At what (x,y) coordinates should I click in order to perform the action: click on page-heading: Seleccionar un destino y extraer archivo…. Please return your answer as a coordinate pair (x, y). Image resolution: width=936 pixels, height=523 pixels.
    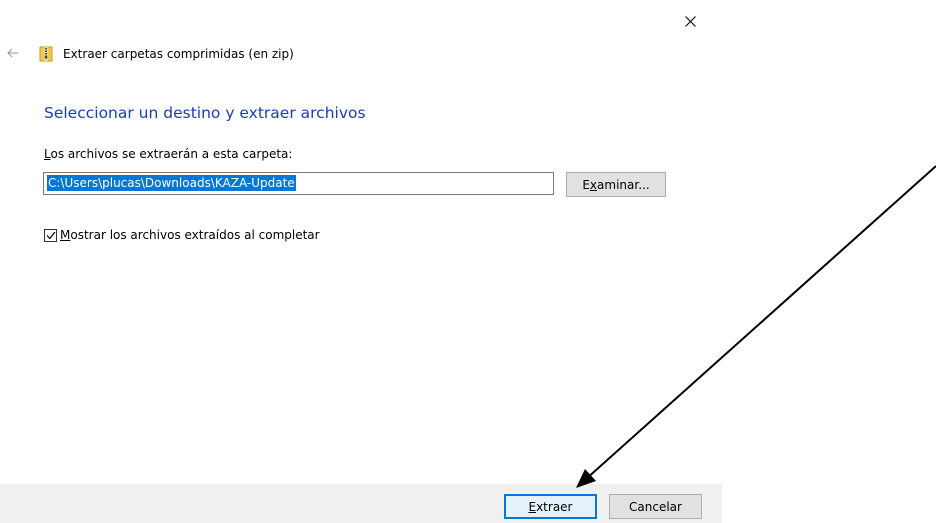
    Looking at the image, I should click on (205, 113).